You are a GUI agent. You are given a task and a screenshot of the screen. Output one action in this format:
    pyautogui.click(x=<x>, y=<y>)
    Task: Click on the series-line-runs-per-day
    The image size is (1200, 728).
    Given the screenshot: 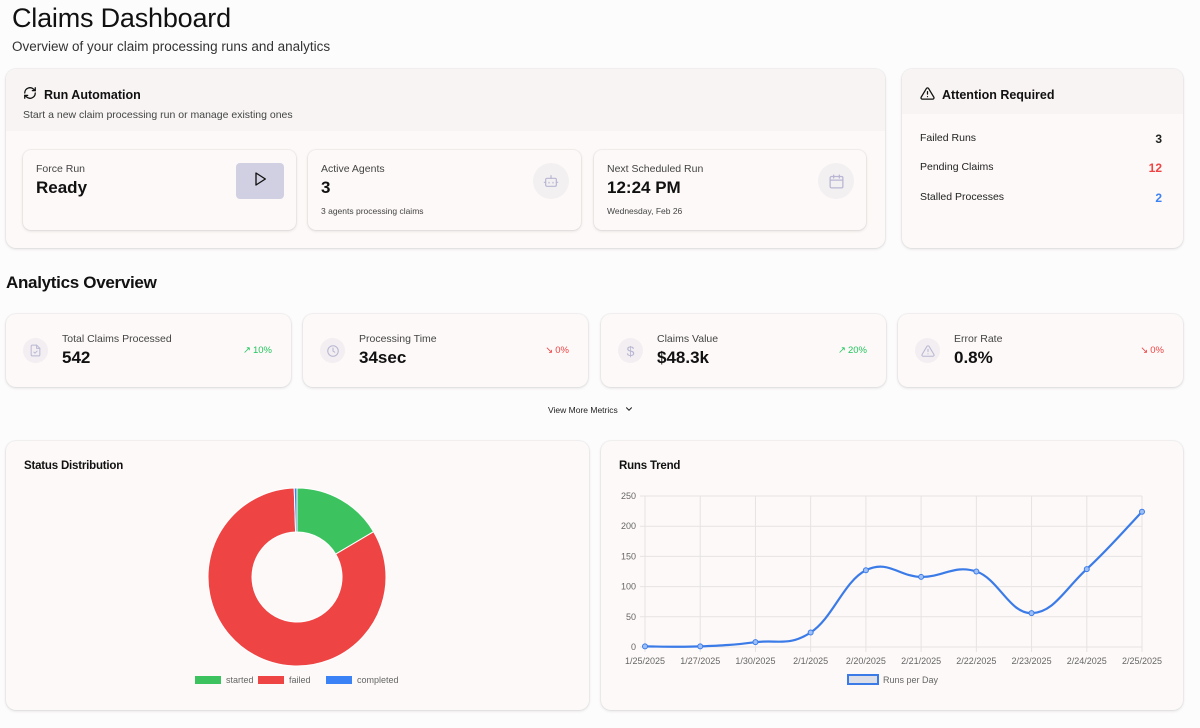 What is the action you would take?
    pyautogui.click(x=893, y=579)
    